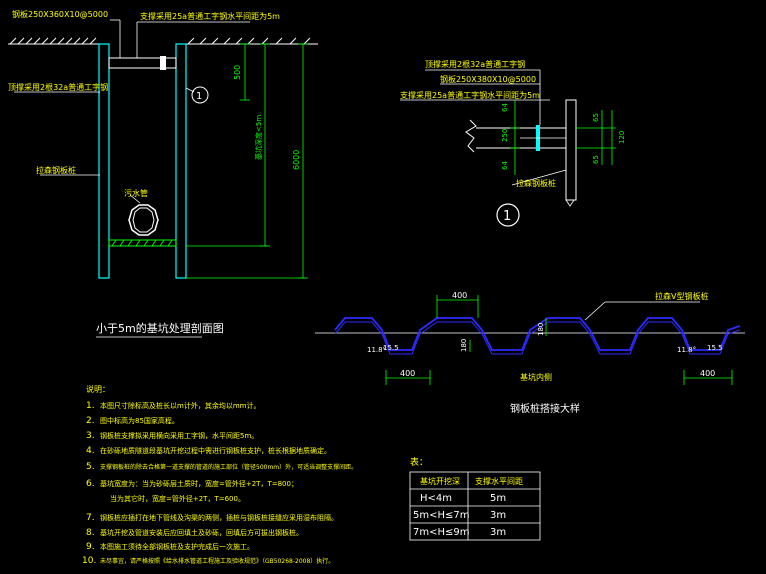 The image size is (766, 574). Describe the element at coordinates (143, 220) in the screenshot. I see `sewer-pipe-inner` at that location.